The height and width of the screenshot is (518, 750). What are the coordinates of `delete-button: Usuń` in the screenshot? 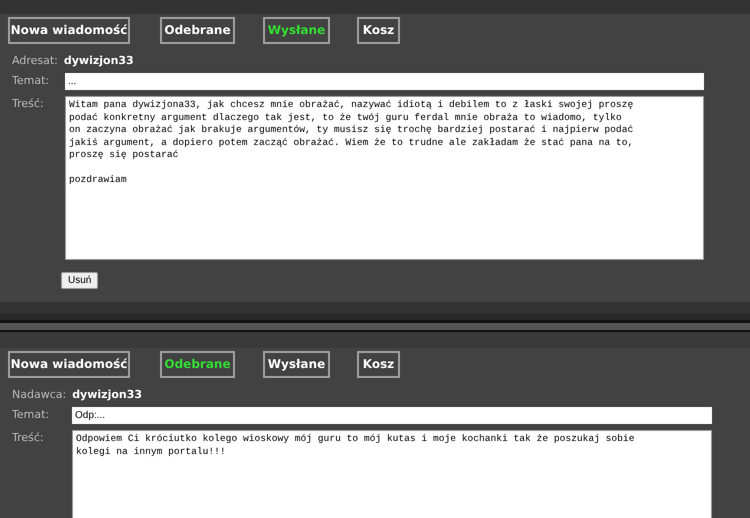 It's located at (79, 280).